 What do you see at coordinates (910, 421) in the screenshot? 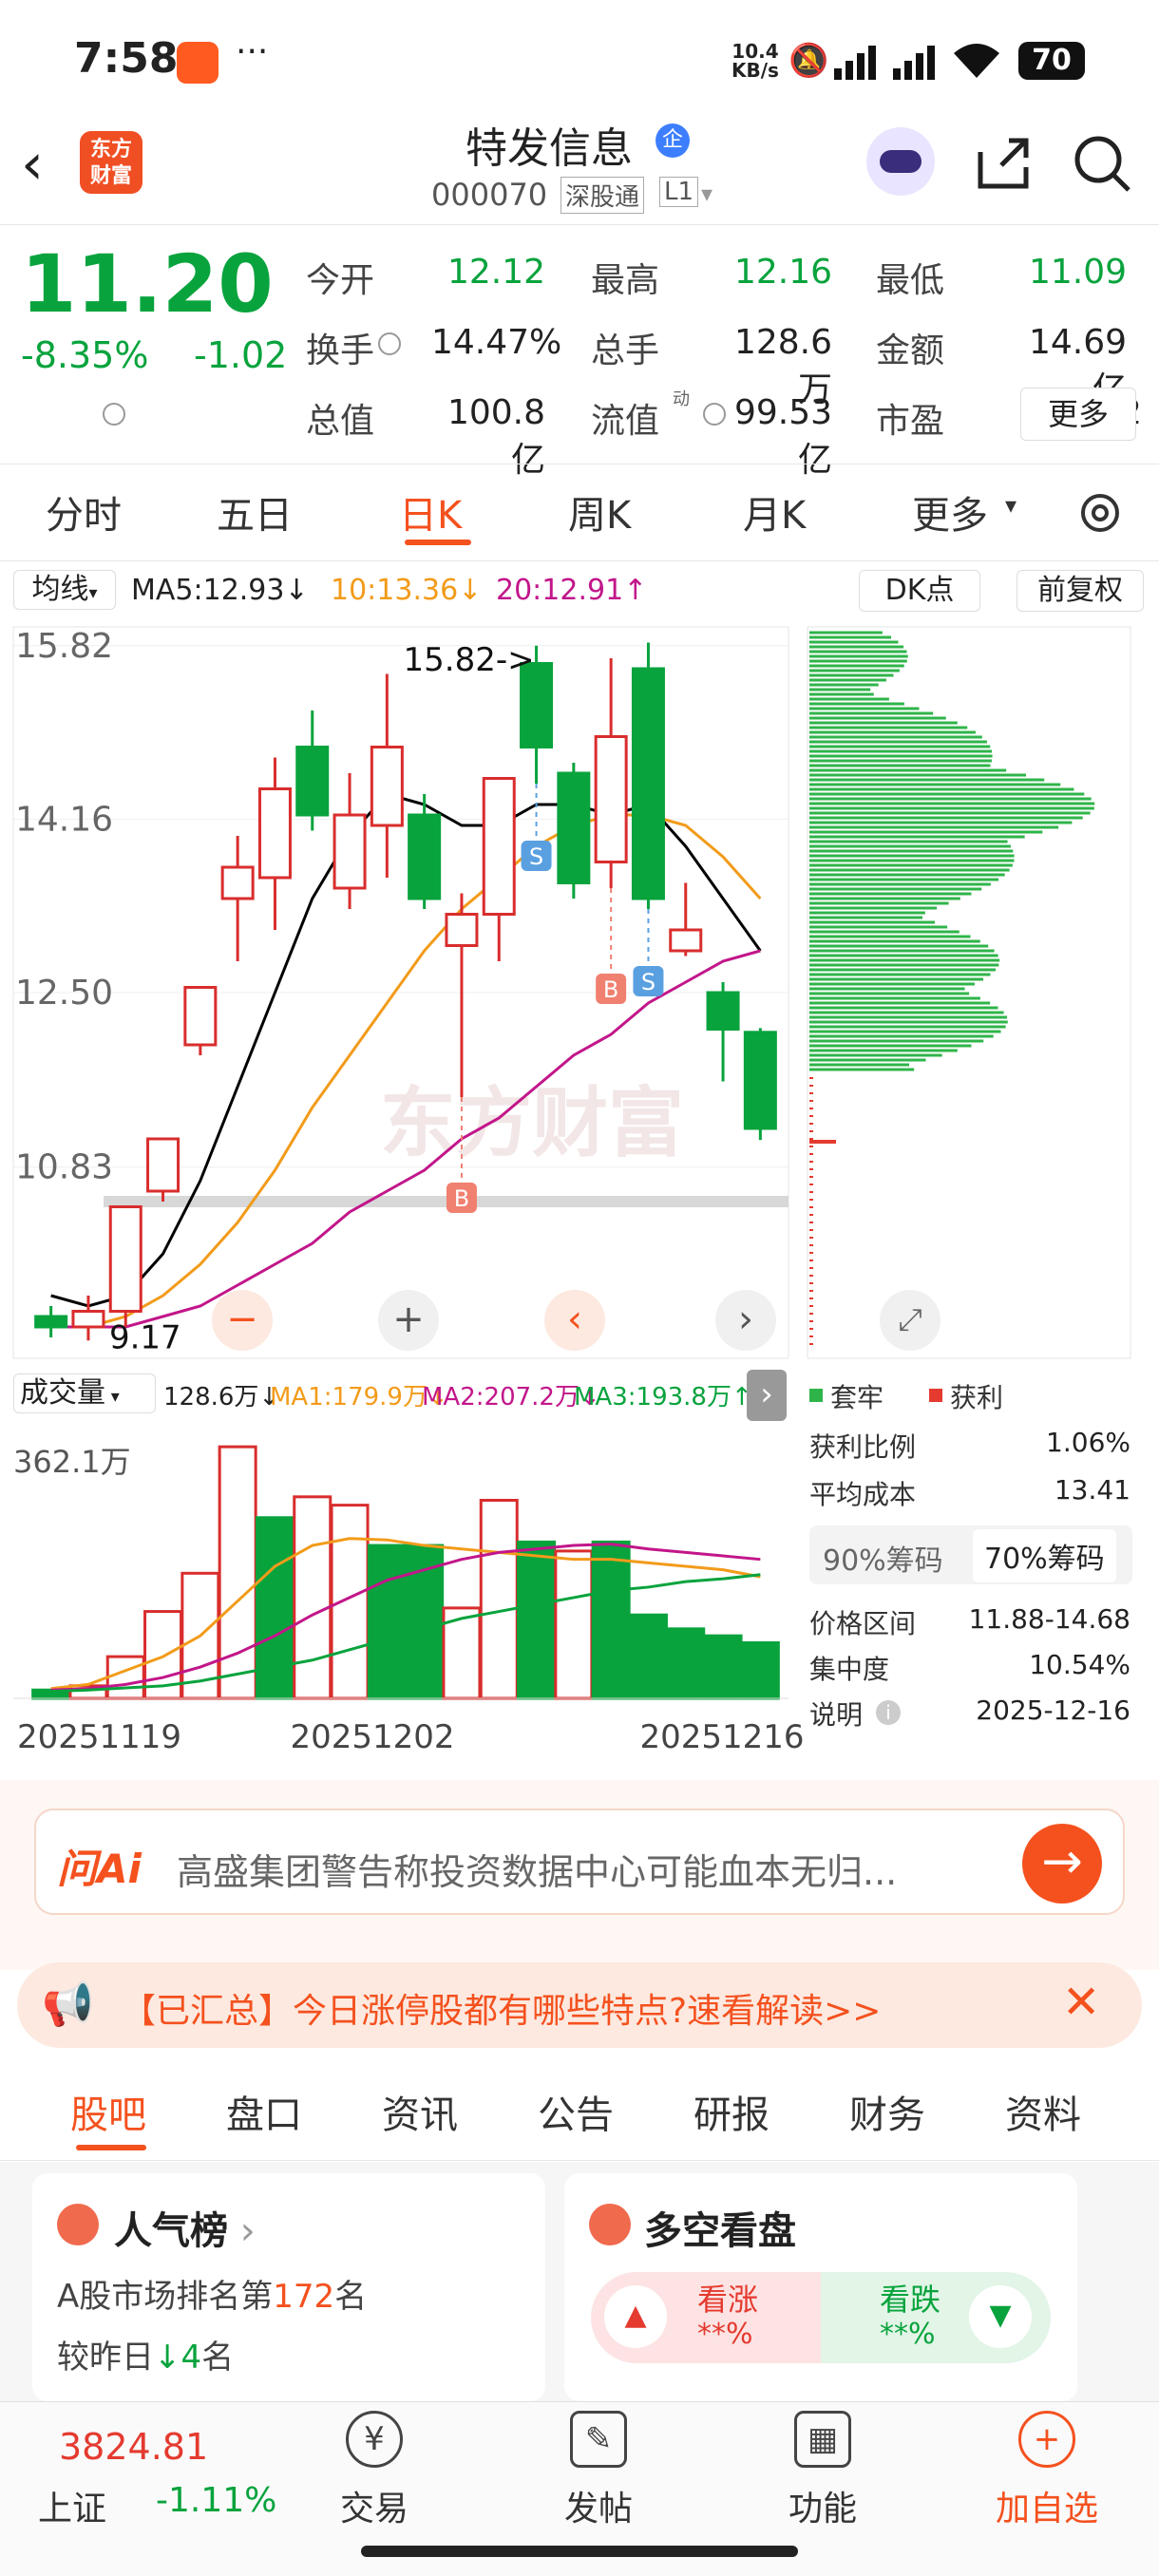
I see `quote-label: 市盈` at bounding box center [910, 421].